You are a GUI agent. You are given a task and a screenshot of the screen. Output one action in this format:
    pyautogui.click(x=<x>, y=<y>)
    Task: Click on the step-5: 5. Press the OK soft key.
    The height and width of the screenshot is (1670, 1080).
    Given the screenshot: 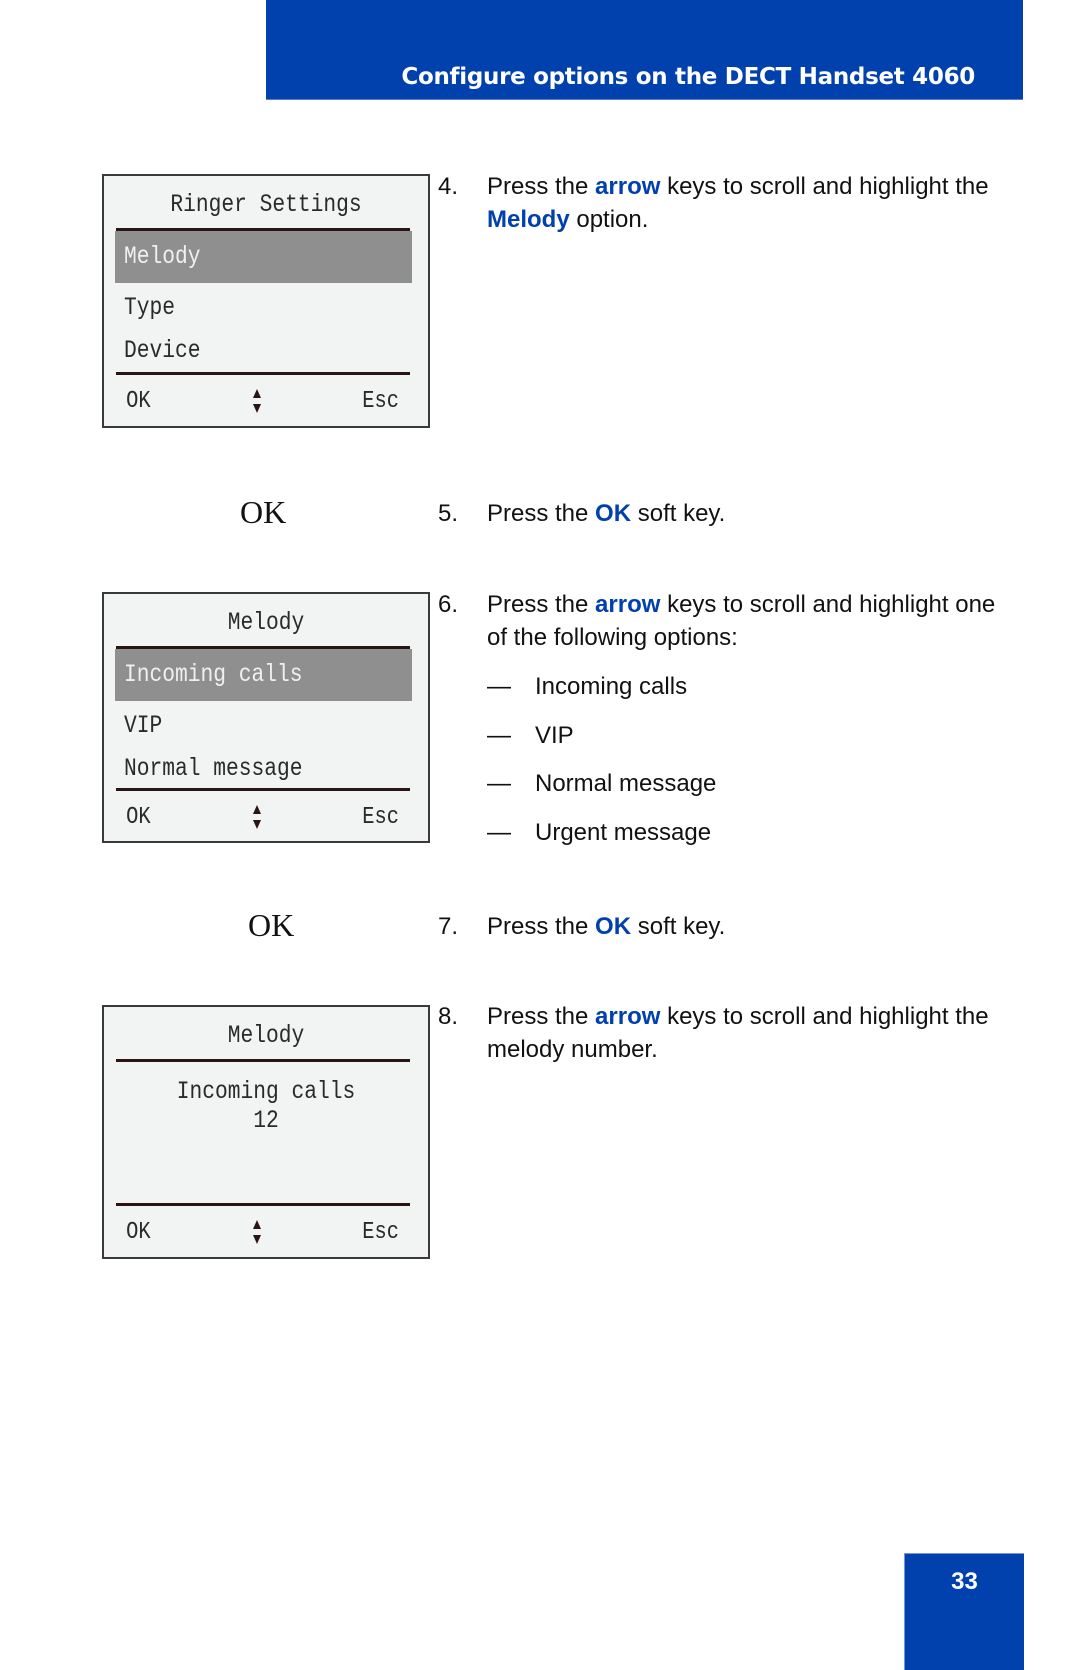 What is the action you would take?
    pyautogui.click(x=722, y=513)
    